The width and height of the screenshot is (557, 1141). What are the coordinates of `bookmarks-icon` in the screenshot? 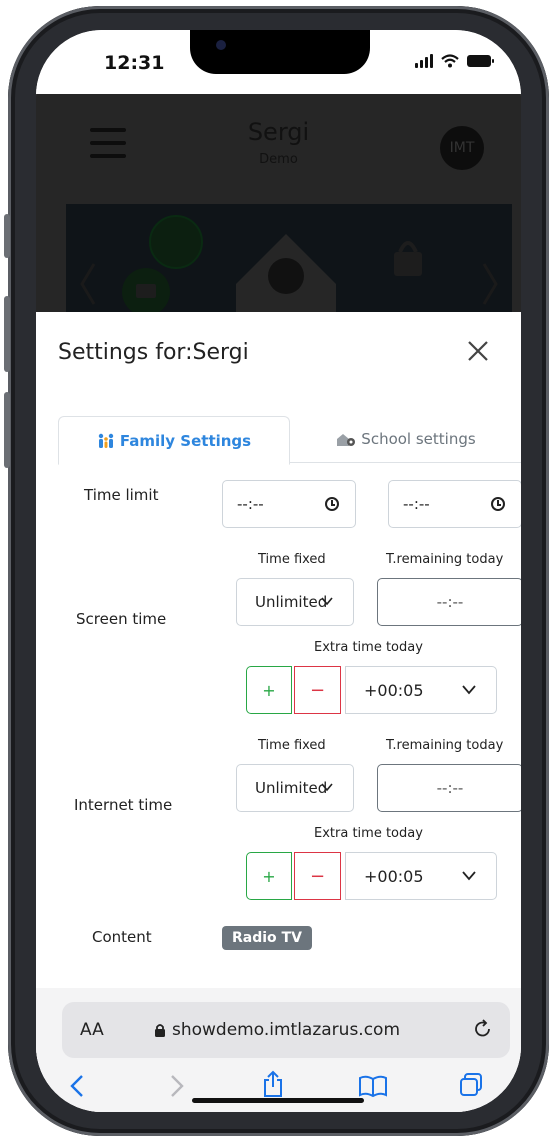 It's located at (373, 1086).